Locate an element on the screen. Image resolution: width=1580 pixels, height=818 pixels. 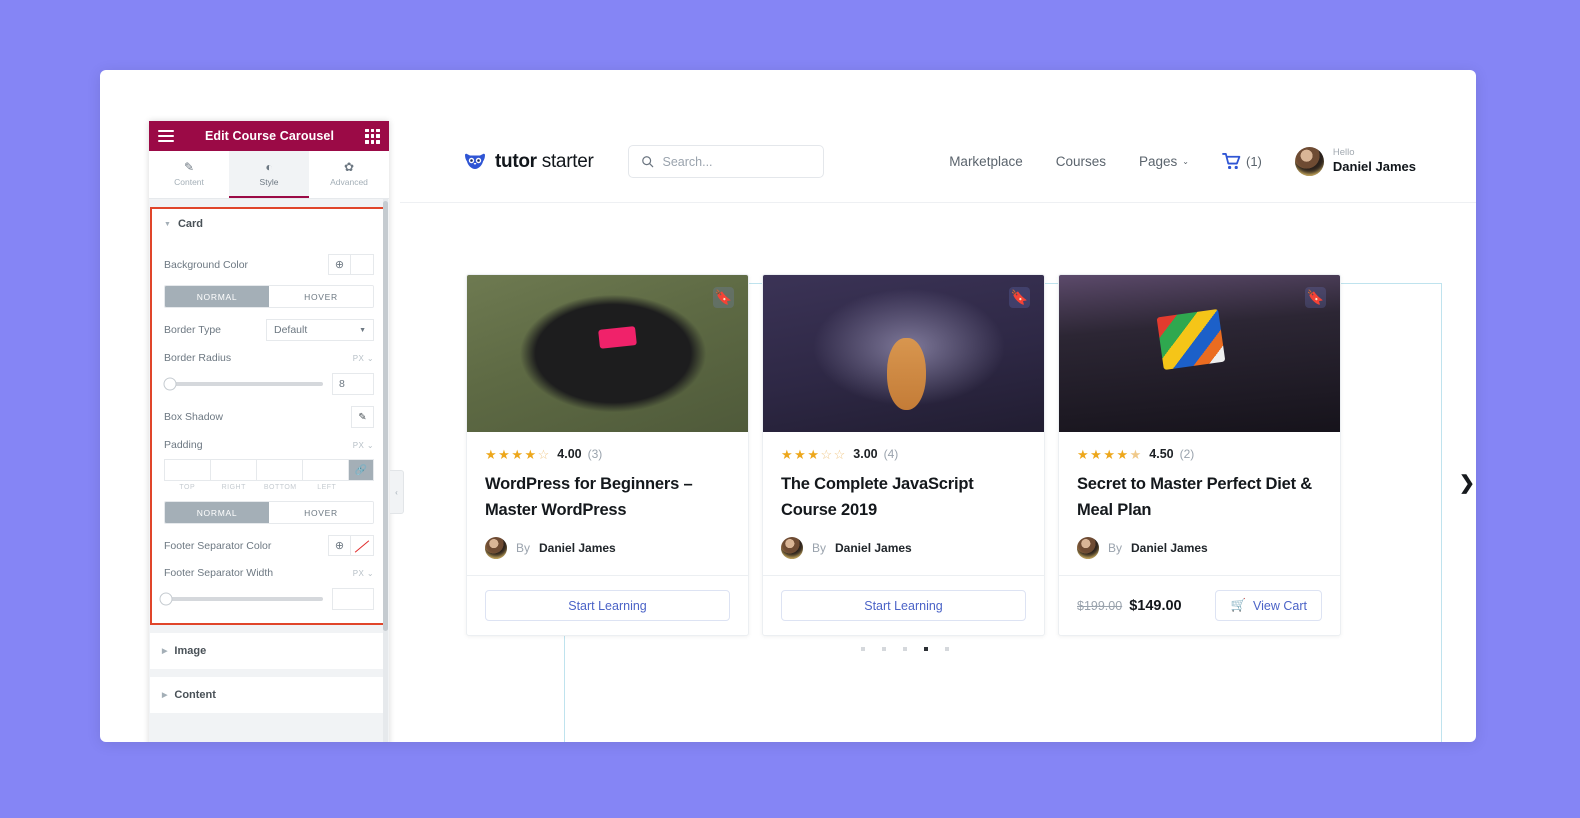
link-icon: 🔗 is located at coordinates (361, 470).